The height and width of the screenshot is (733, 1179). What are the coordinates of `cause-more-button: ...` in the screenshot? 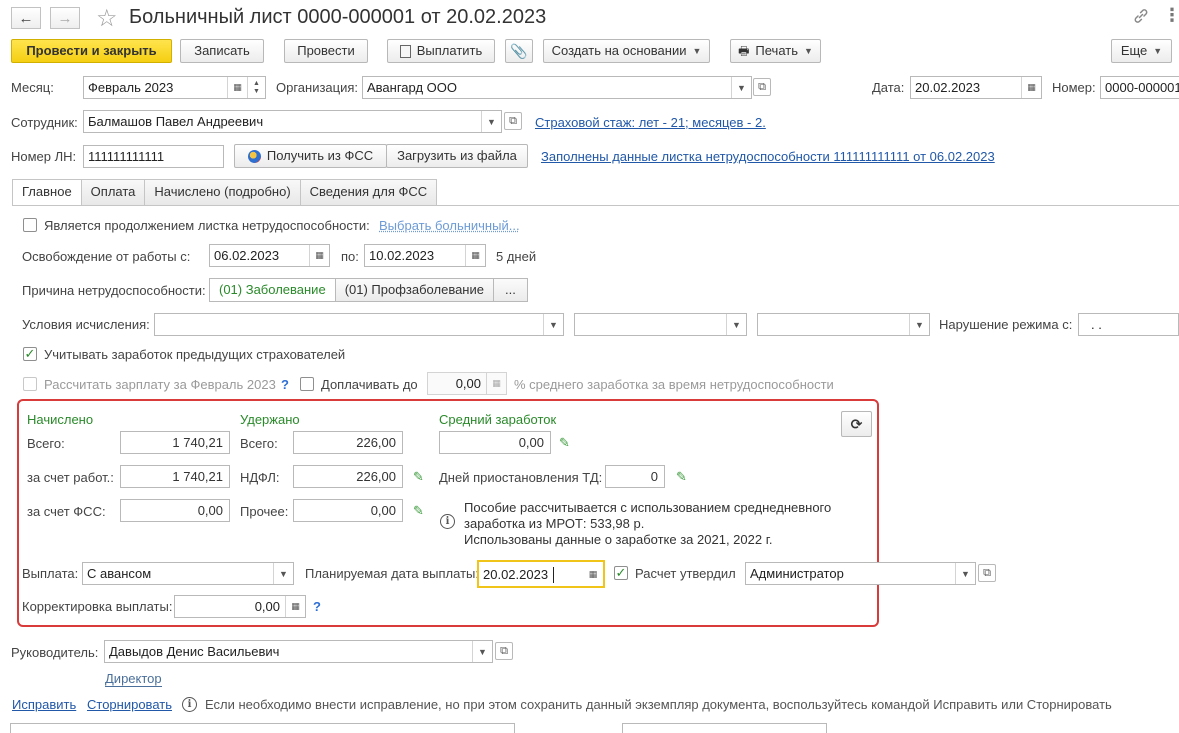 It's located at (510, 290).